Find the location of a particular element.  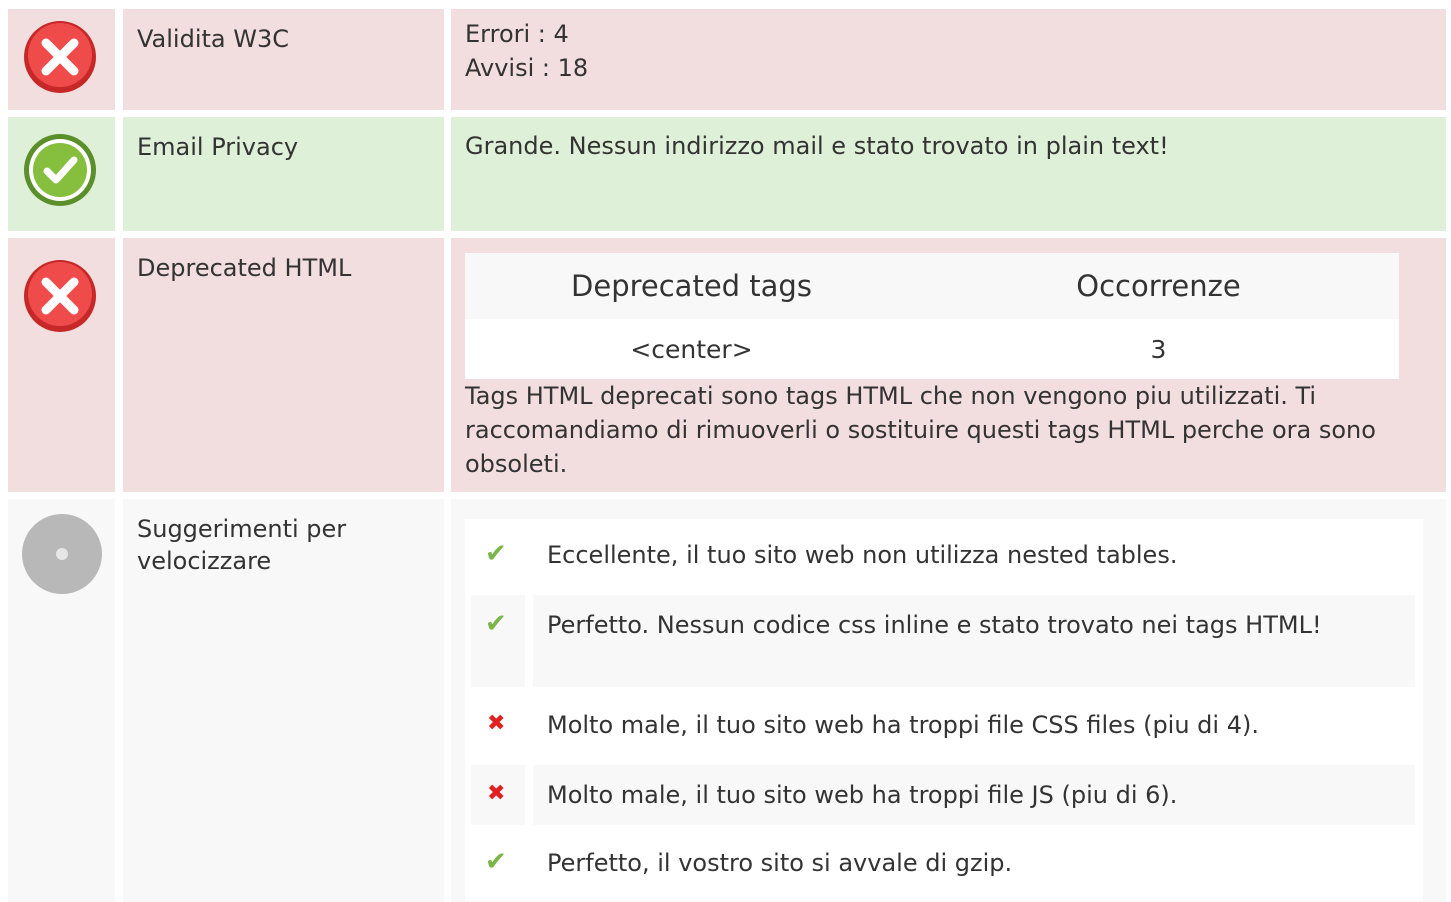

deprecated-tags-table: Deprecated tags Occorrenze <center> 3 is located at coordinates (932, 316).